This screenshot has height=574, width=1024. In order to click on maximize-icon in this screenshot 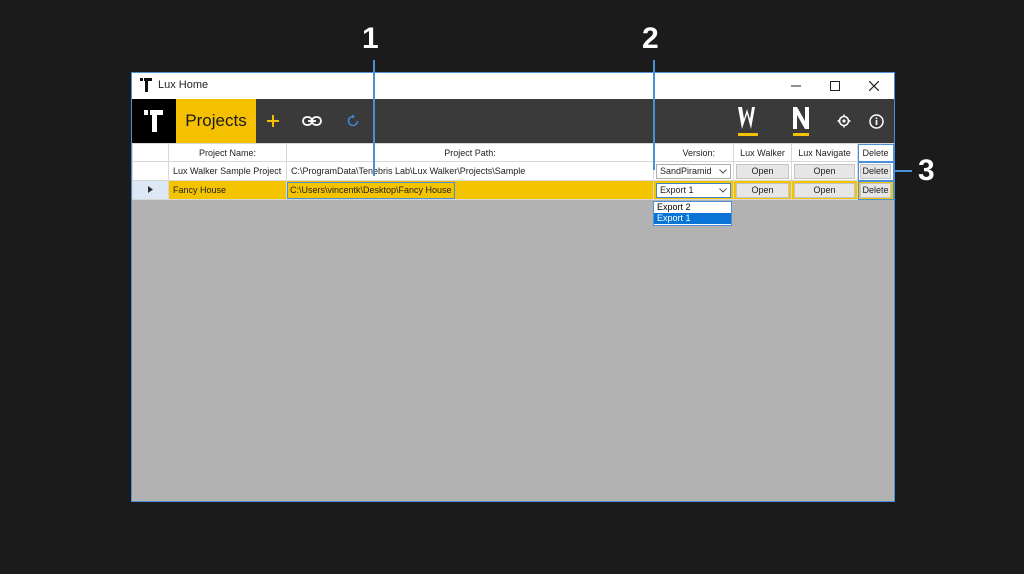, I will do `click(835, 86)`.